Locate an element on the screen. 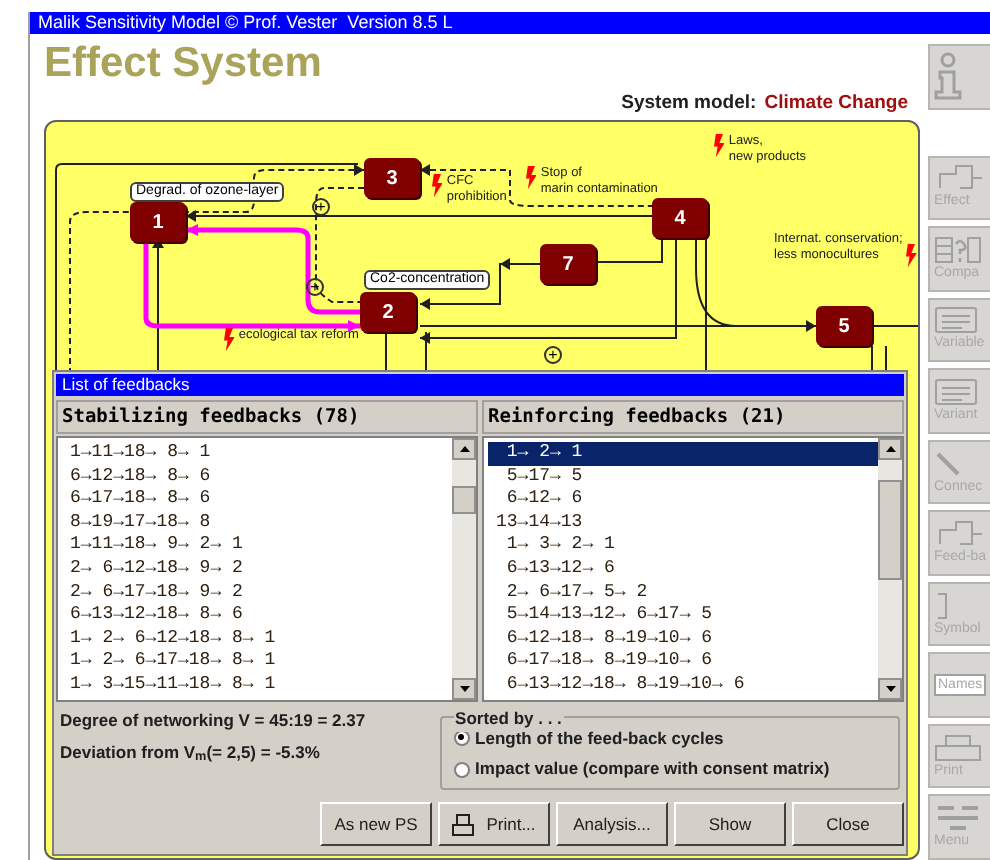 This screenshot has width=990, height=860. diagram-node: 4 is located at coordinates (680, 218).